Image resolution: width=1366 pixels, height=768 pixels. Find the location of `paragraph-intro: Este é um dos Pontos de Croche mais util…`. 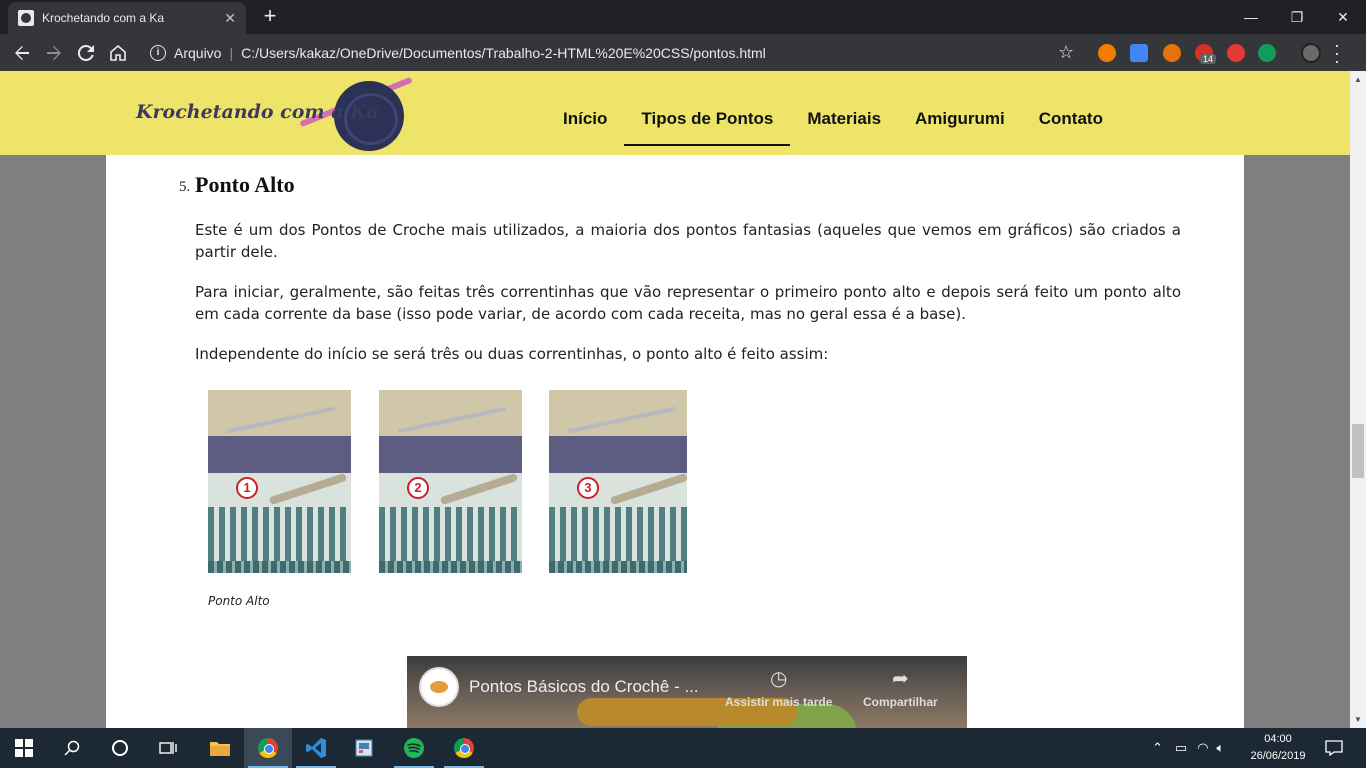

paragraph-intro: Este é um dos Pontos de Croche mais util… is located at coordinates (688, 241).